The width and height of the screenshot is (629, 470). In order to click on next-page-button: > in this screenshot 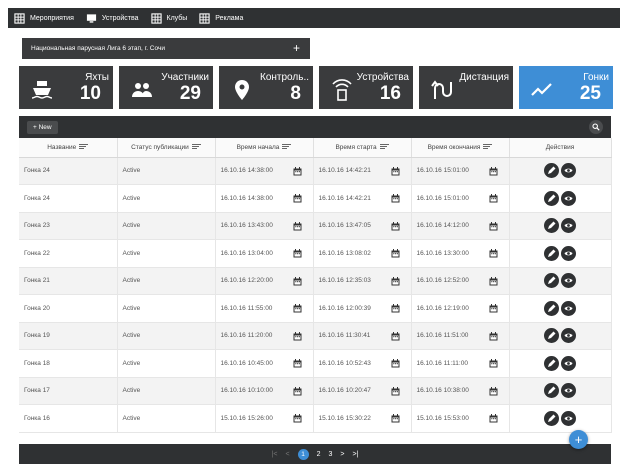, I will do `click(342, 454)`.